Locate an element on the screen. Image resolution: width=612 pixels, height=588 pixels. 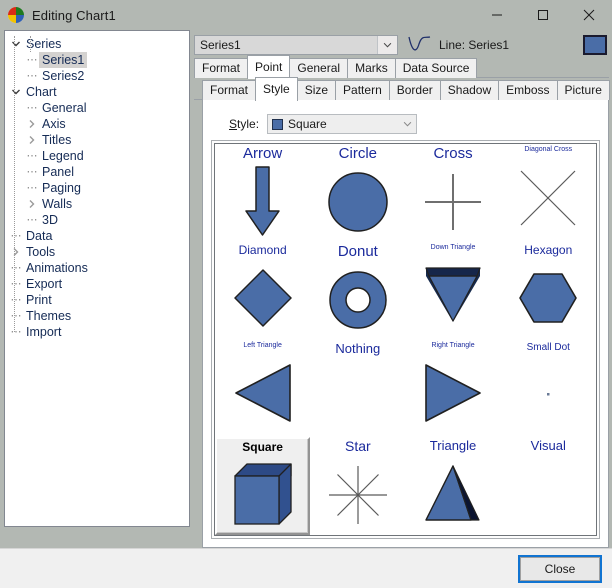
dialog-footer: Close is located at coordinates (306, 568).